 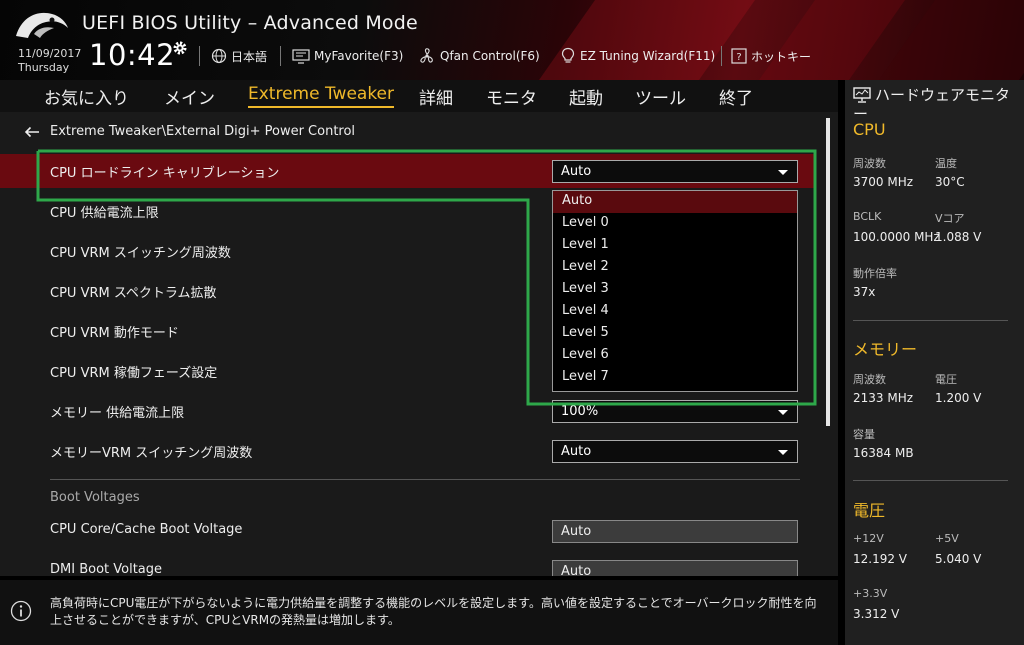 What do you see at coordinates (675, 246) in the screenshot?
I see `option-level-1: Level 1` at bounding box center [675, 246].